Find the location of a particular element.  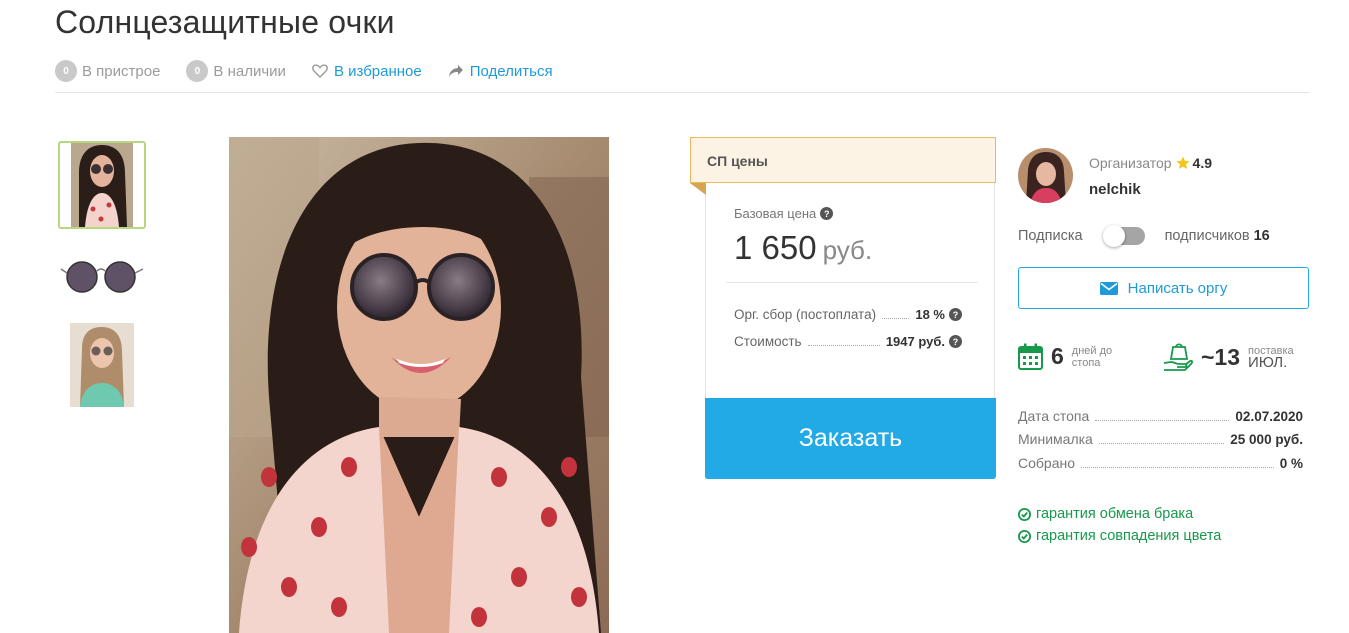

days-to-stop-stat: 6 дней до стопа is located at coordinates (1065, 356).